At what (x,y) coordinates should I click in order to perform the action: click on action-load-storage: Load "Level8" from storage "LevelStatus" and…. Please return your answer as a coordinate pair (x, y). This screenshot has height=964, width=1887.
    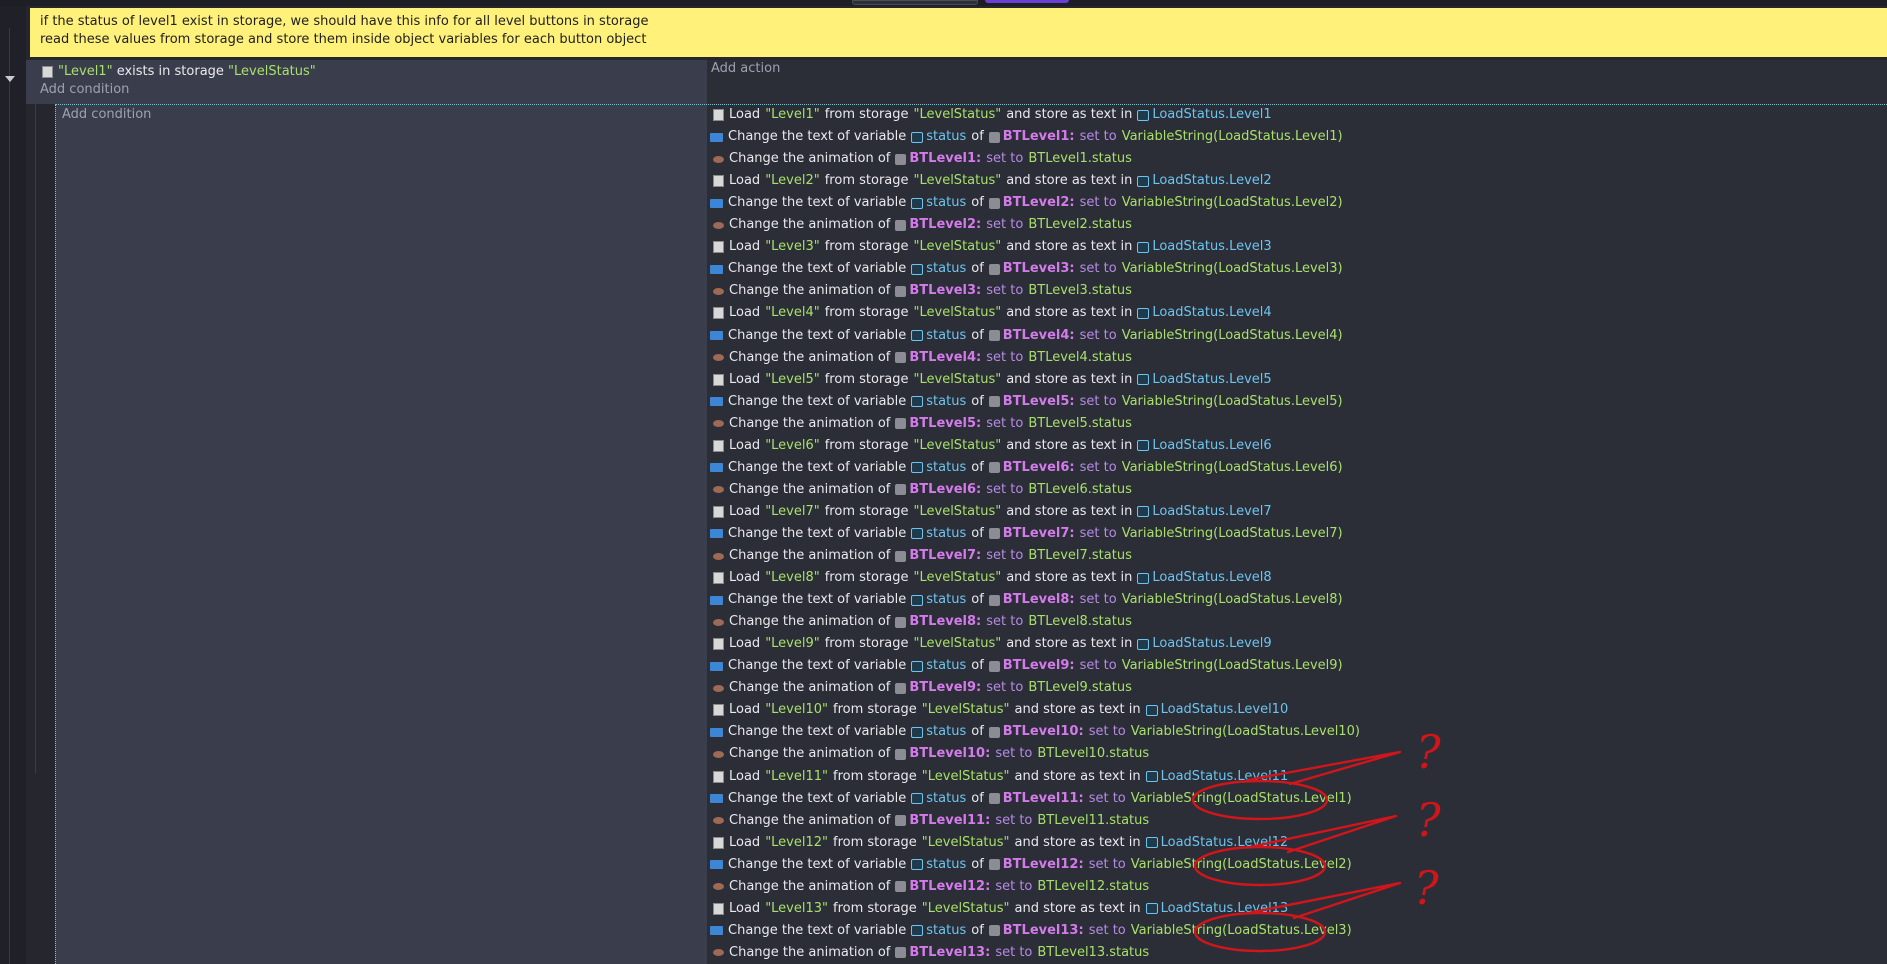
    Looking at the image, I should click on (992, 578).